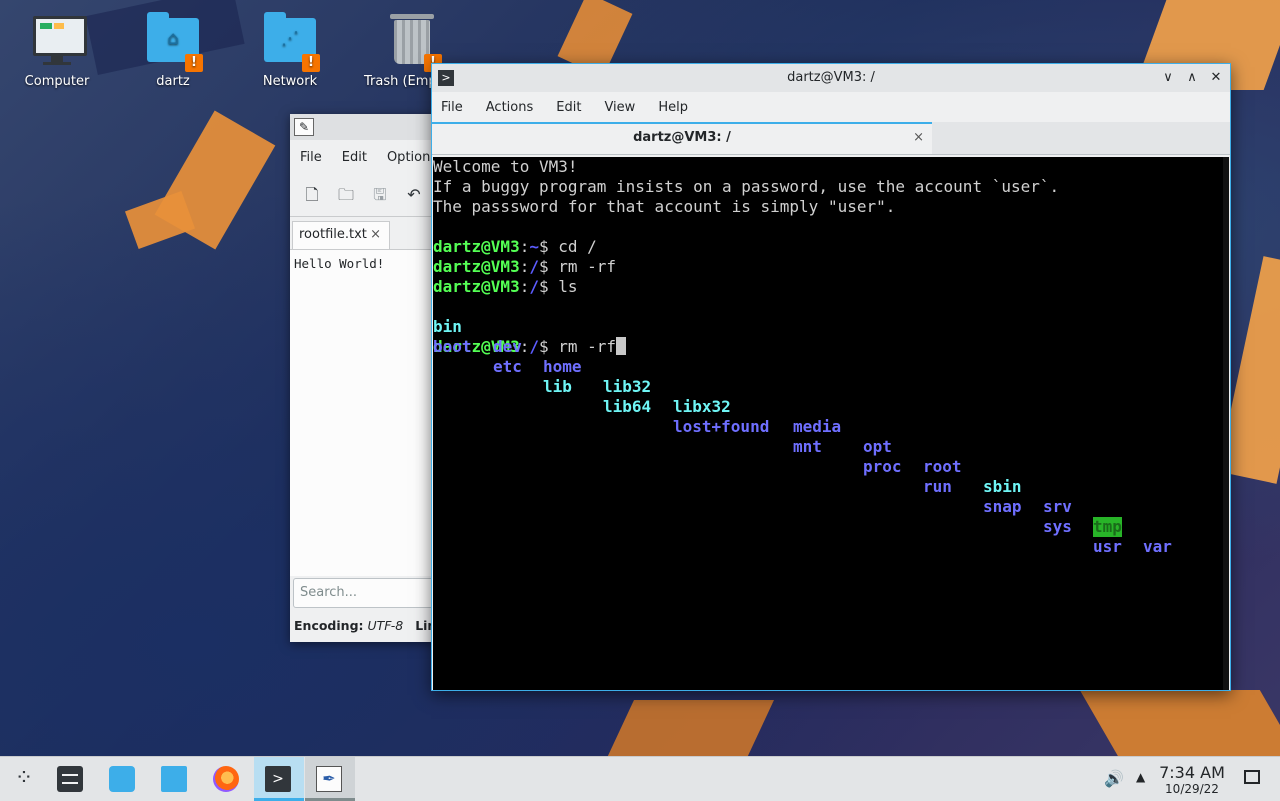 Image resolution: width=1280 pixels, height=801 pixels. I want to click on discover-icon, so click(122, 779).